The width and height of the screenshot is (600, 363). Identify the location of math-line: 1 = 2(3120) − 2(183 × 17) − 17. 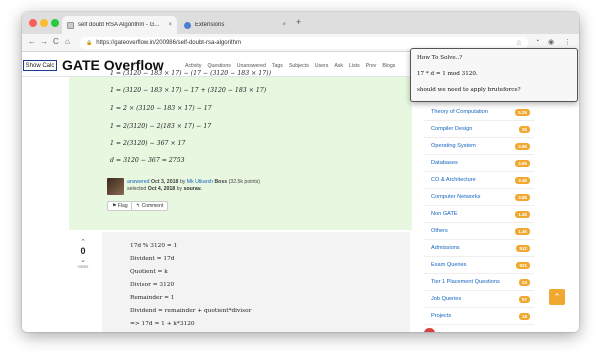
(161, 126).